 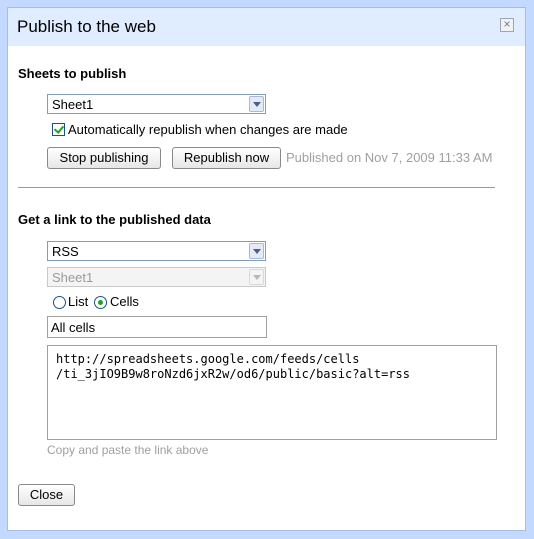 I want to click on dialog-title: Publish to the web, so click(x=86, y=26).